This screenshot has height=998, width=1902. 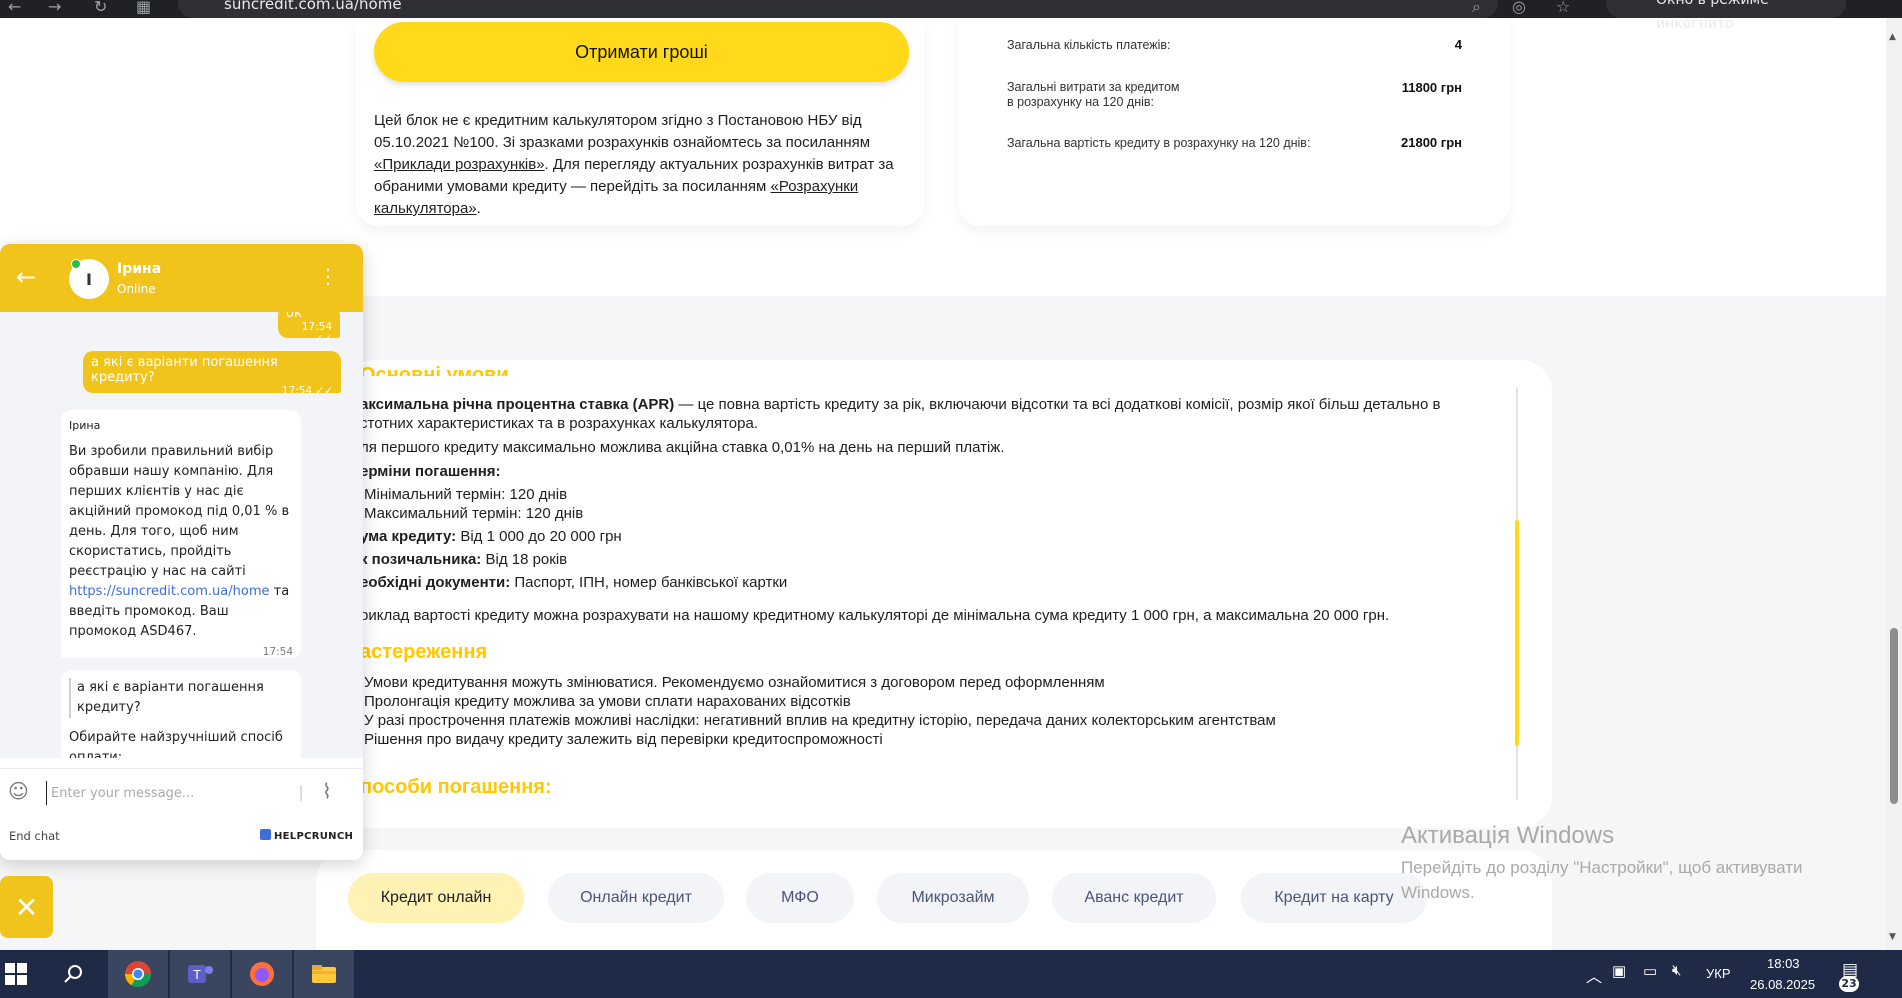 I want to click on tab-kredyt-onlain: Кредит онлайн, so click(x=436, y=898).